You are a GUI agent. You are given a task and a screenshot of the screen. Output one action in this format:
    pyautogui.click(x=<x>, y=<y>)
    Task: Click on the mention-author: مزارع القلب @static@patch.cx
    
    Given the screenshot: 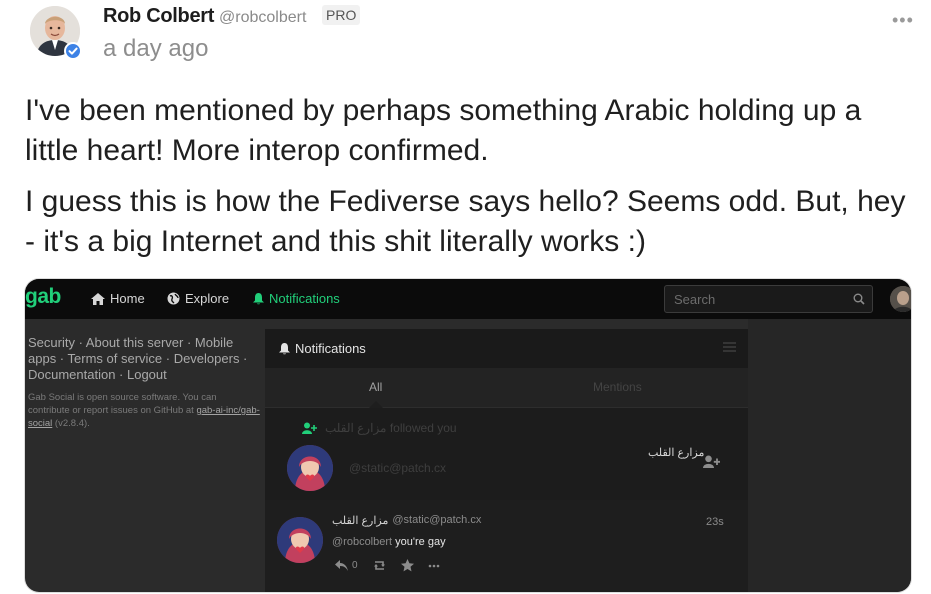 What is the action you would take?
    pyautogui.click(x=406, y=520)
    